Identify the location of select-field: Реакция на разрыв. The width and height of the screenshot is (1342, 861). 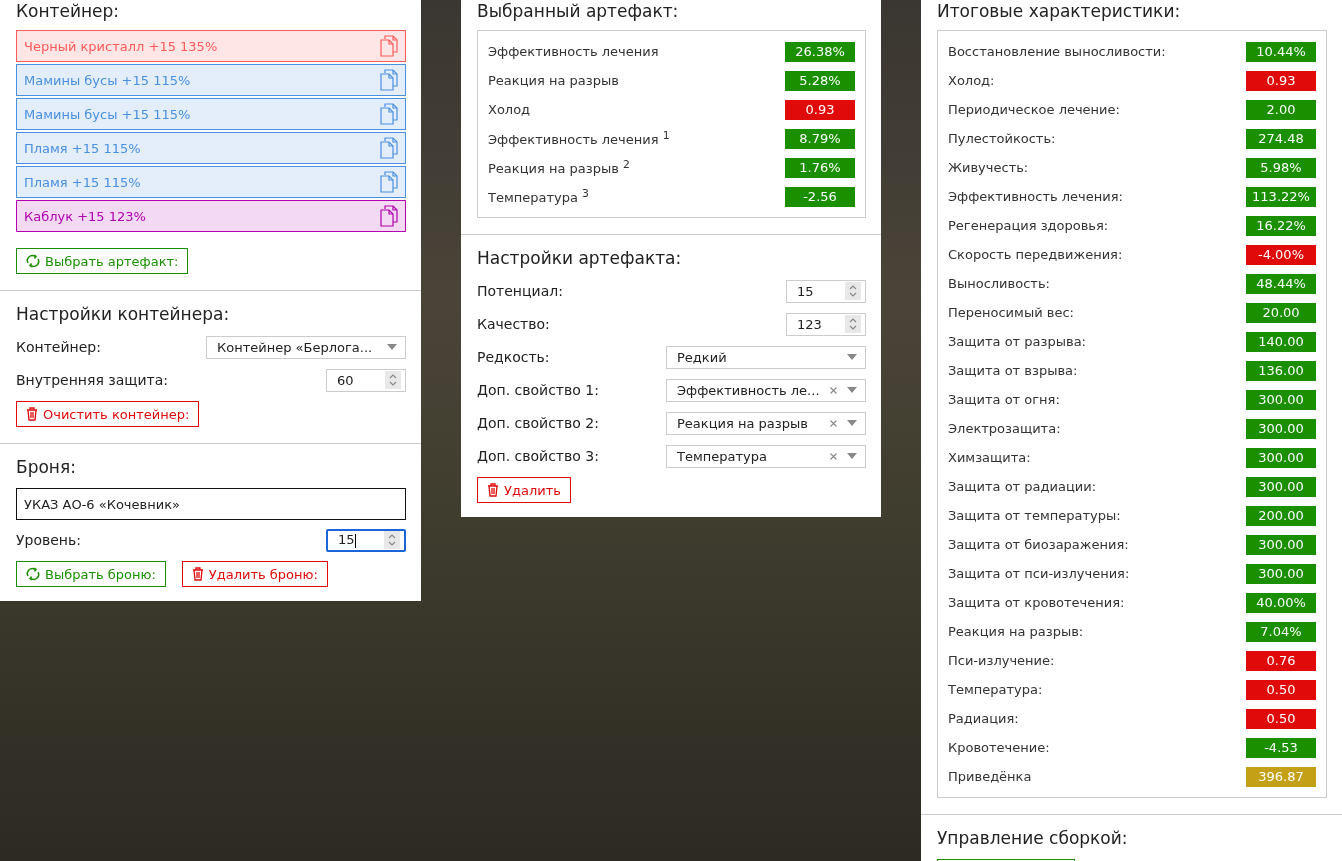
(766, 423).